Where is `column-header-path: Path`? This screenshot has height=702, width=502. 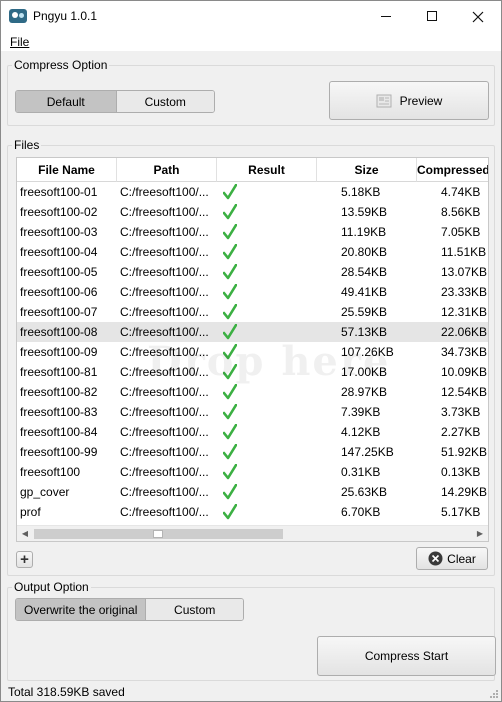
column-header-path: Path is located at coordinates (167, 170).